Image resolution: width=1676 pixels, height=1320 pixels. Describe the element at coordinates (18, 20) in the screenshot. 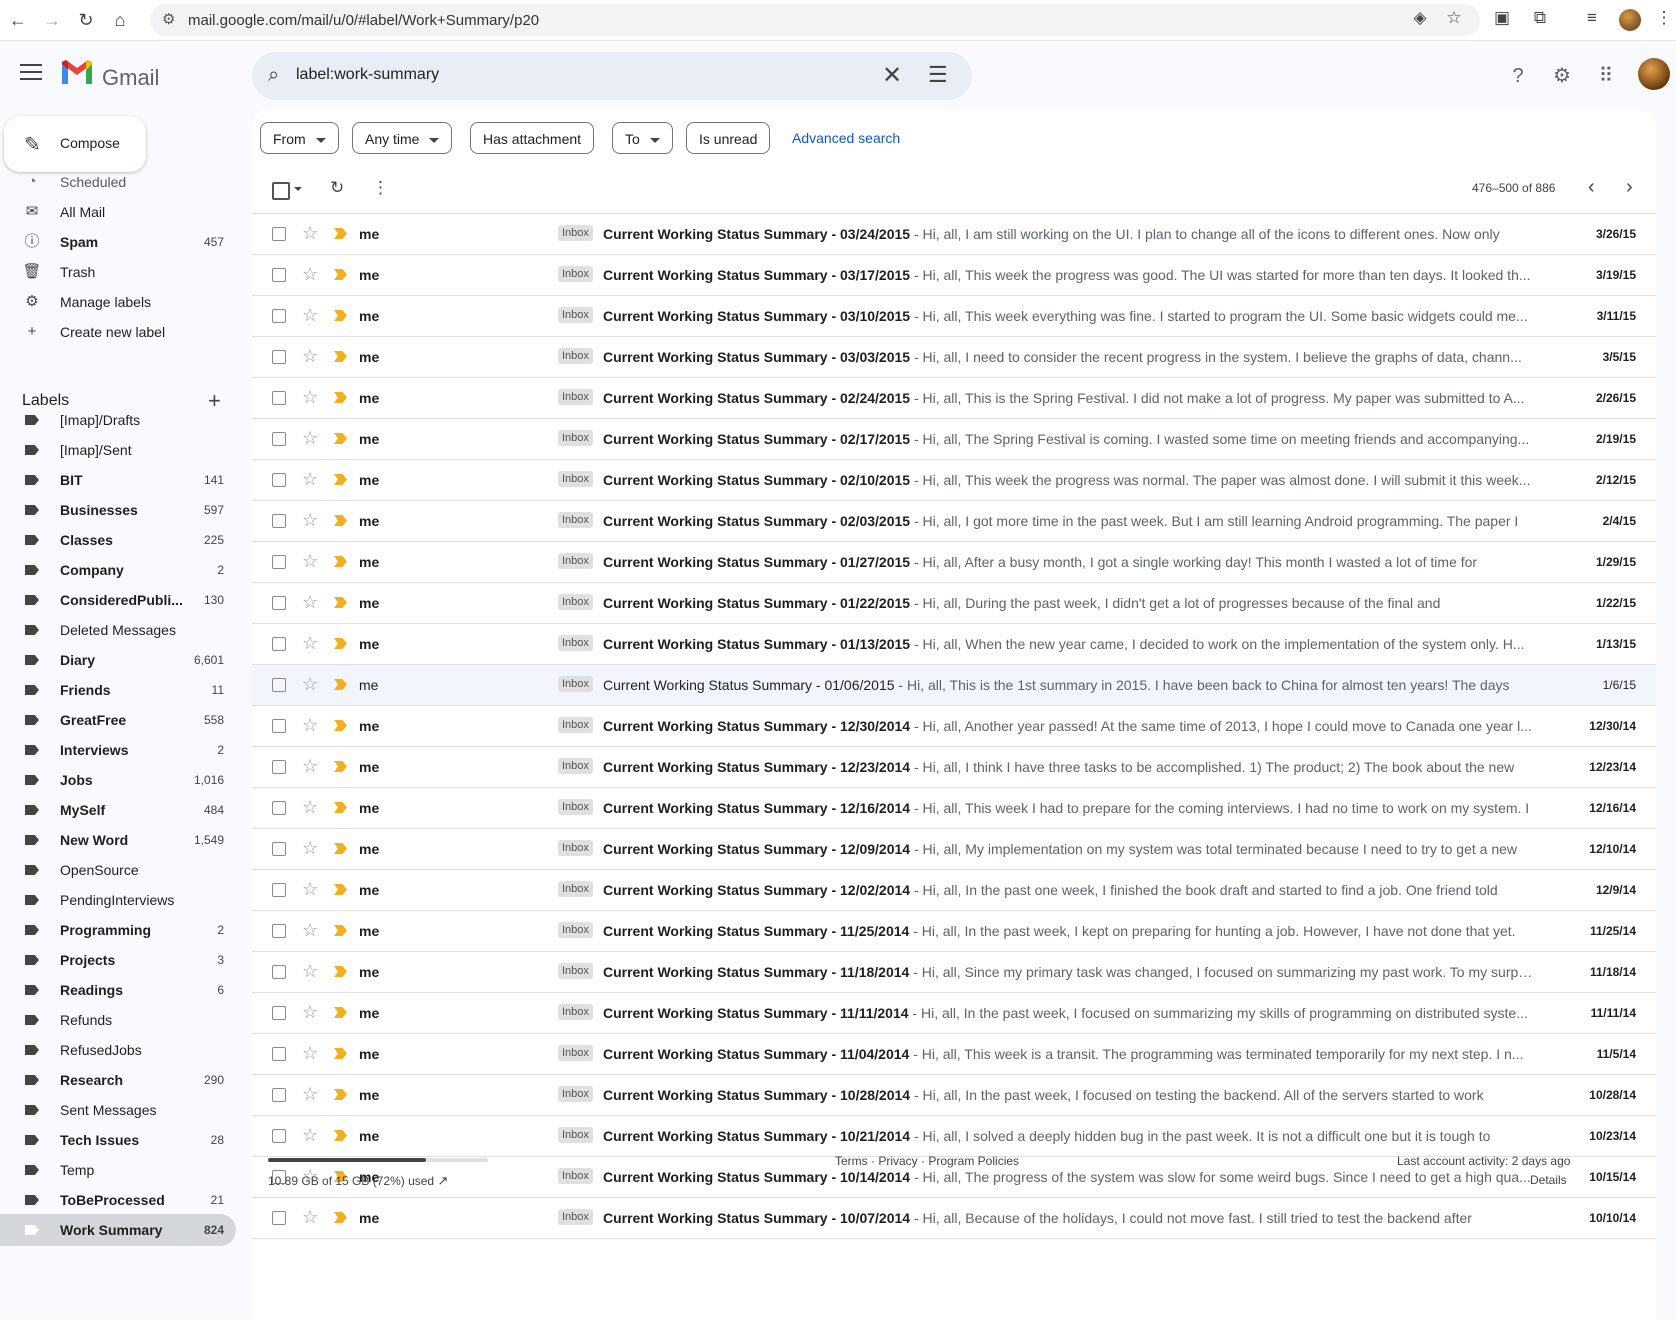

I see `back-icon: ←` at that location.